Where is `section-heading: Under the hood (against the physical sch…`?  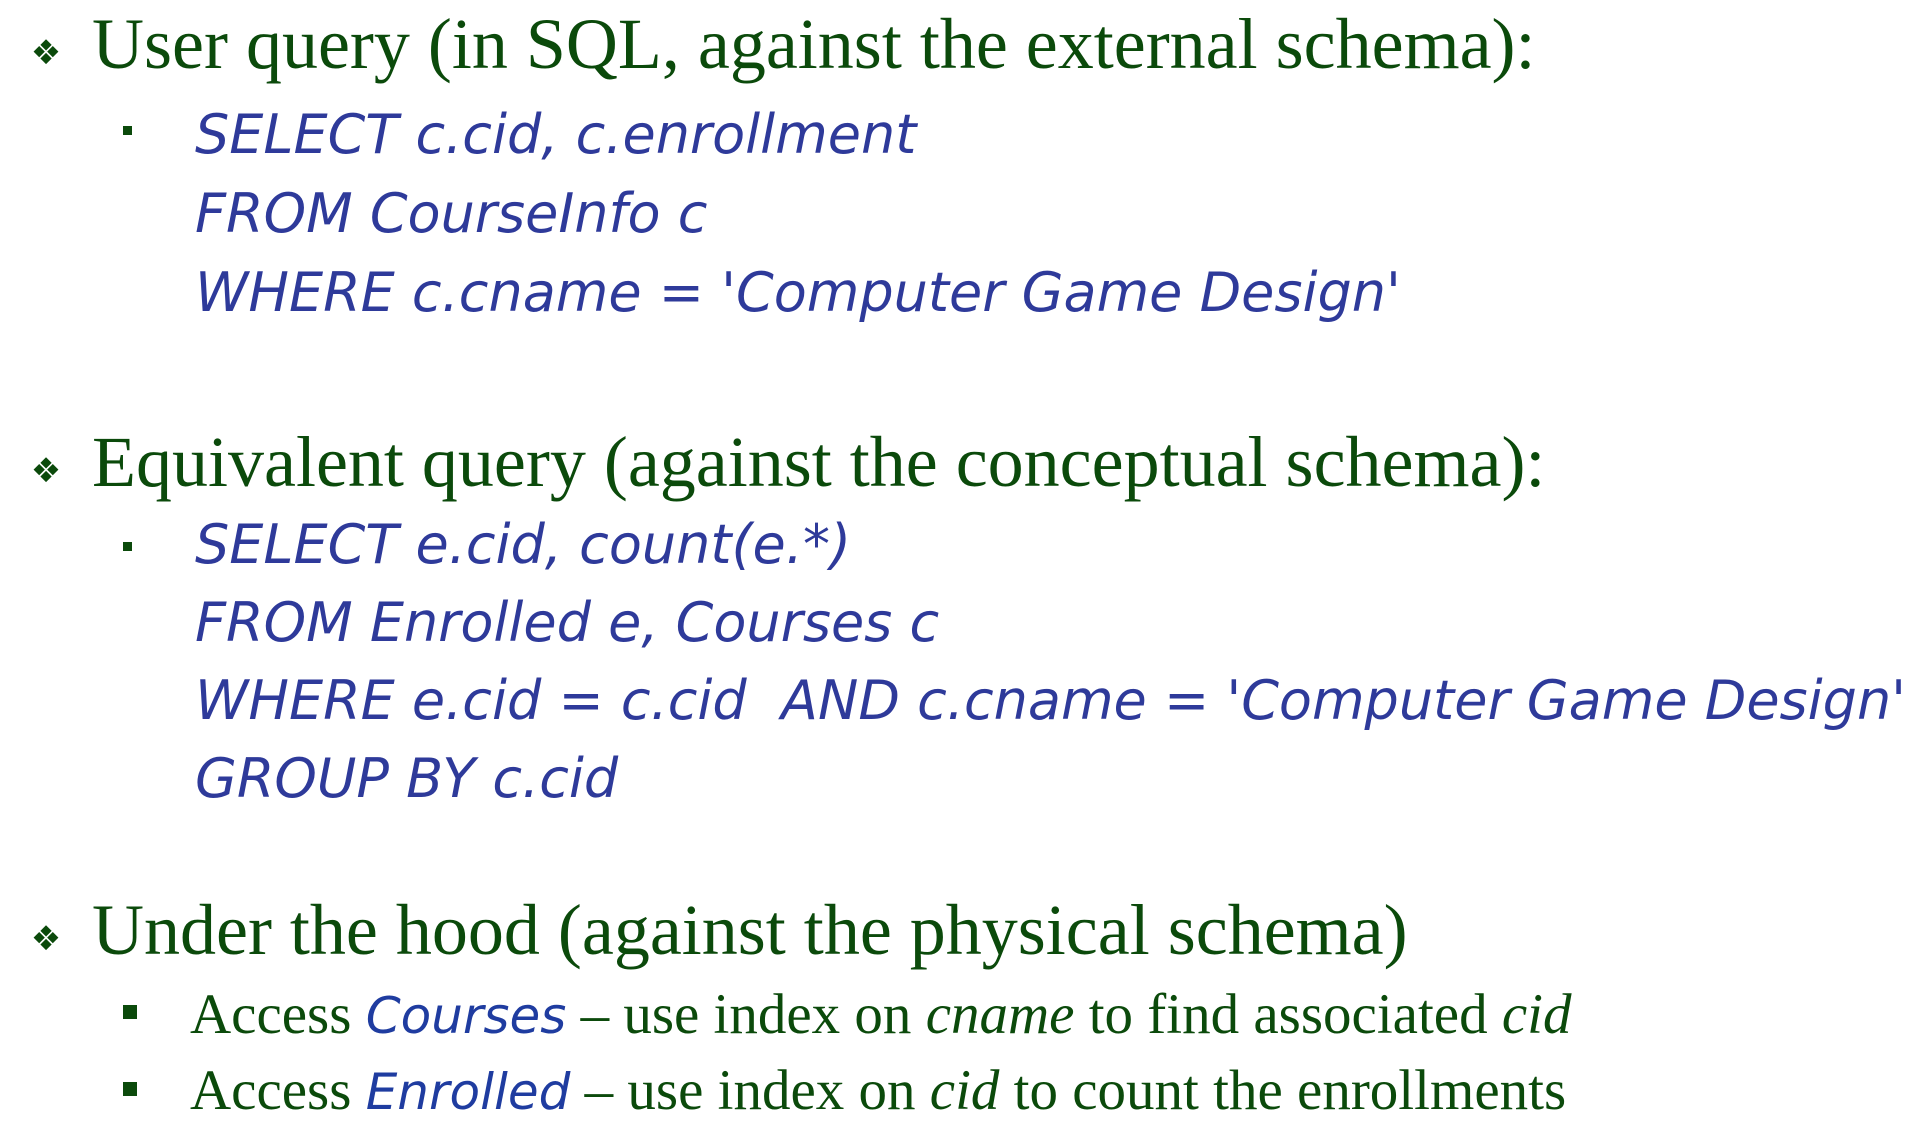
section-heading: Under the hood (against the physical sch… is located at coordinates (750, 930).